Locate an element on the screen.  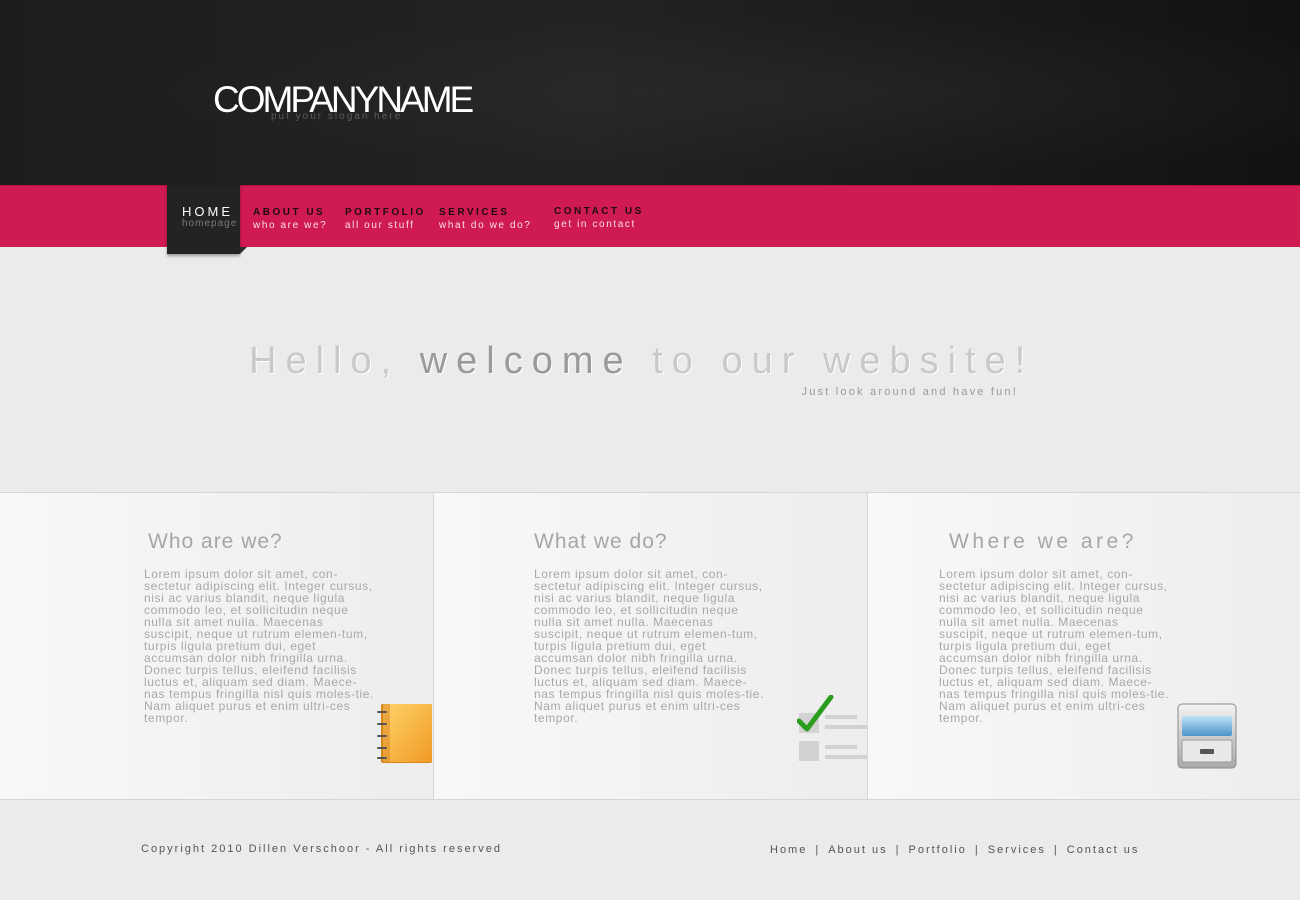
nav-item-subtitle: who are we? is located at coordinates (290, 225).